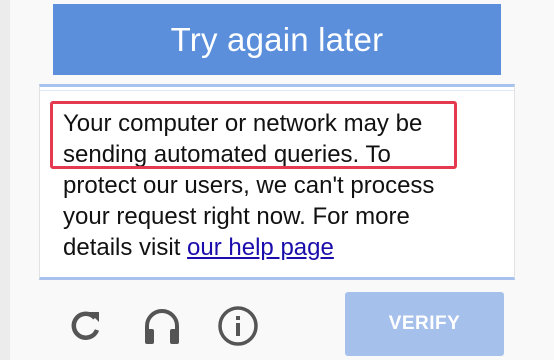 Image resolution: width=554 pixels, height=360 pixels. What do you see at coordinates (125, 247) in the screenshot?
I see `message-line-5-prefix: details visit` at bounding box center [125, 247].